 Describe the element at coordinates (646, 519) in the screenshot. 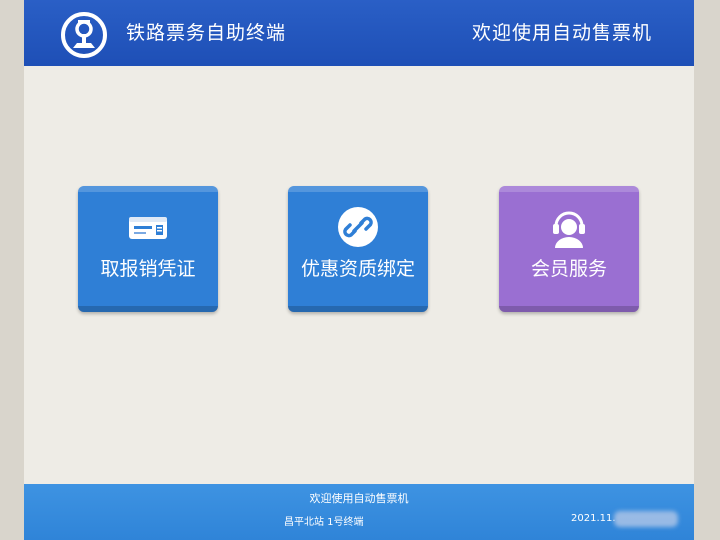

I see `blurred-time-region` at that location.